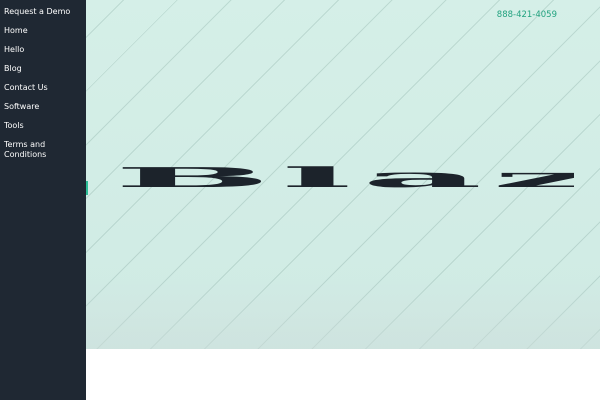 Image resolution: width=600 pixels, height=400 pixels. What do you see at coordinates (343, 374) in the screenshot?
I see `content-area` at bounding box center [343, 374].